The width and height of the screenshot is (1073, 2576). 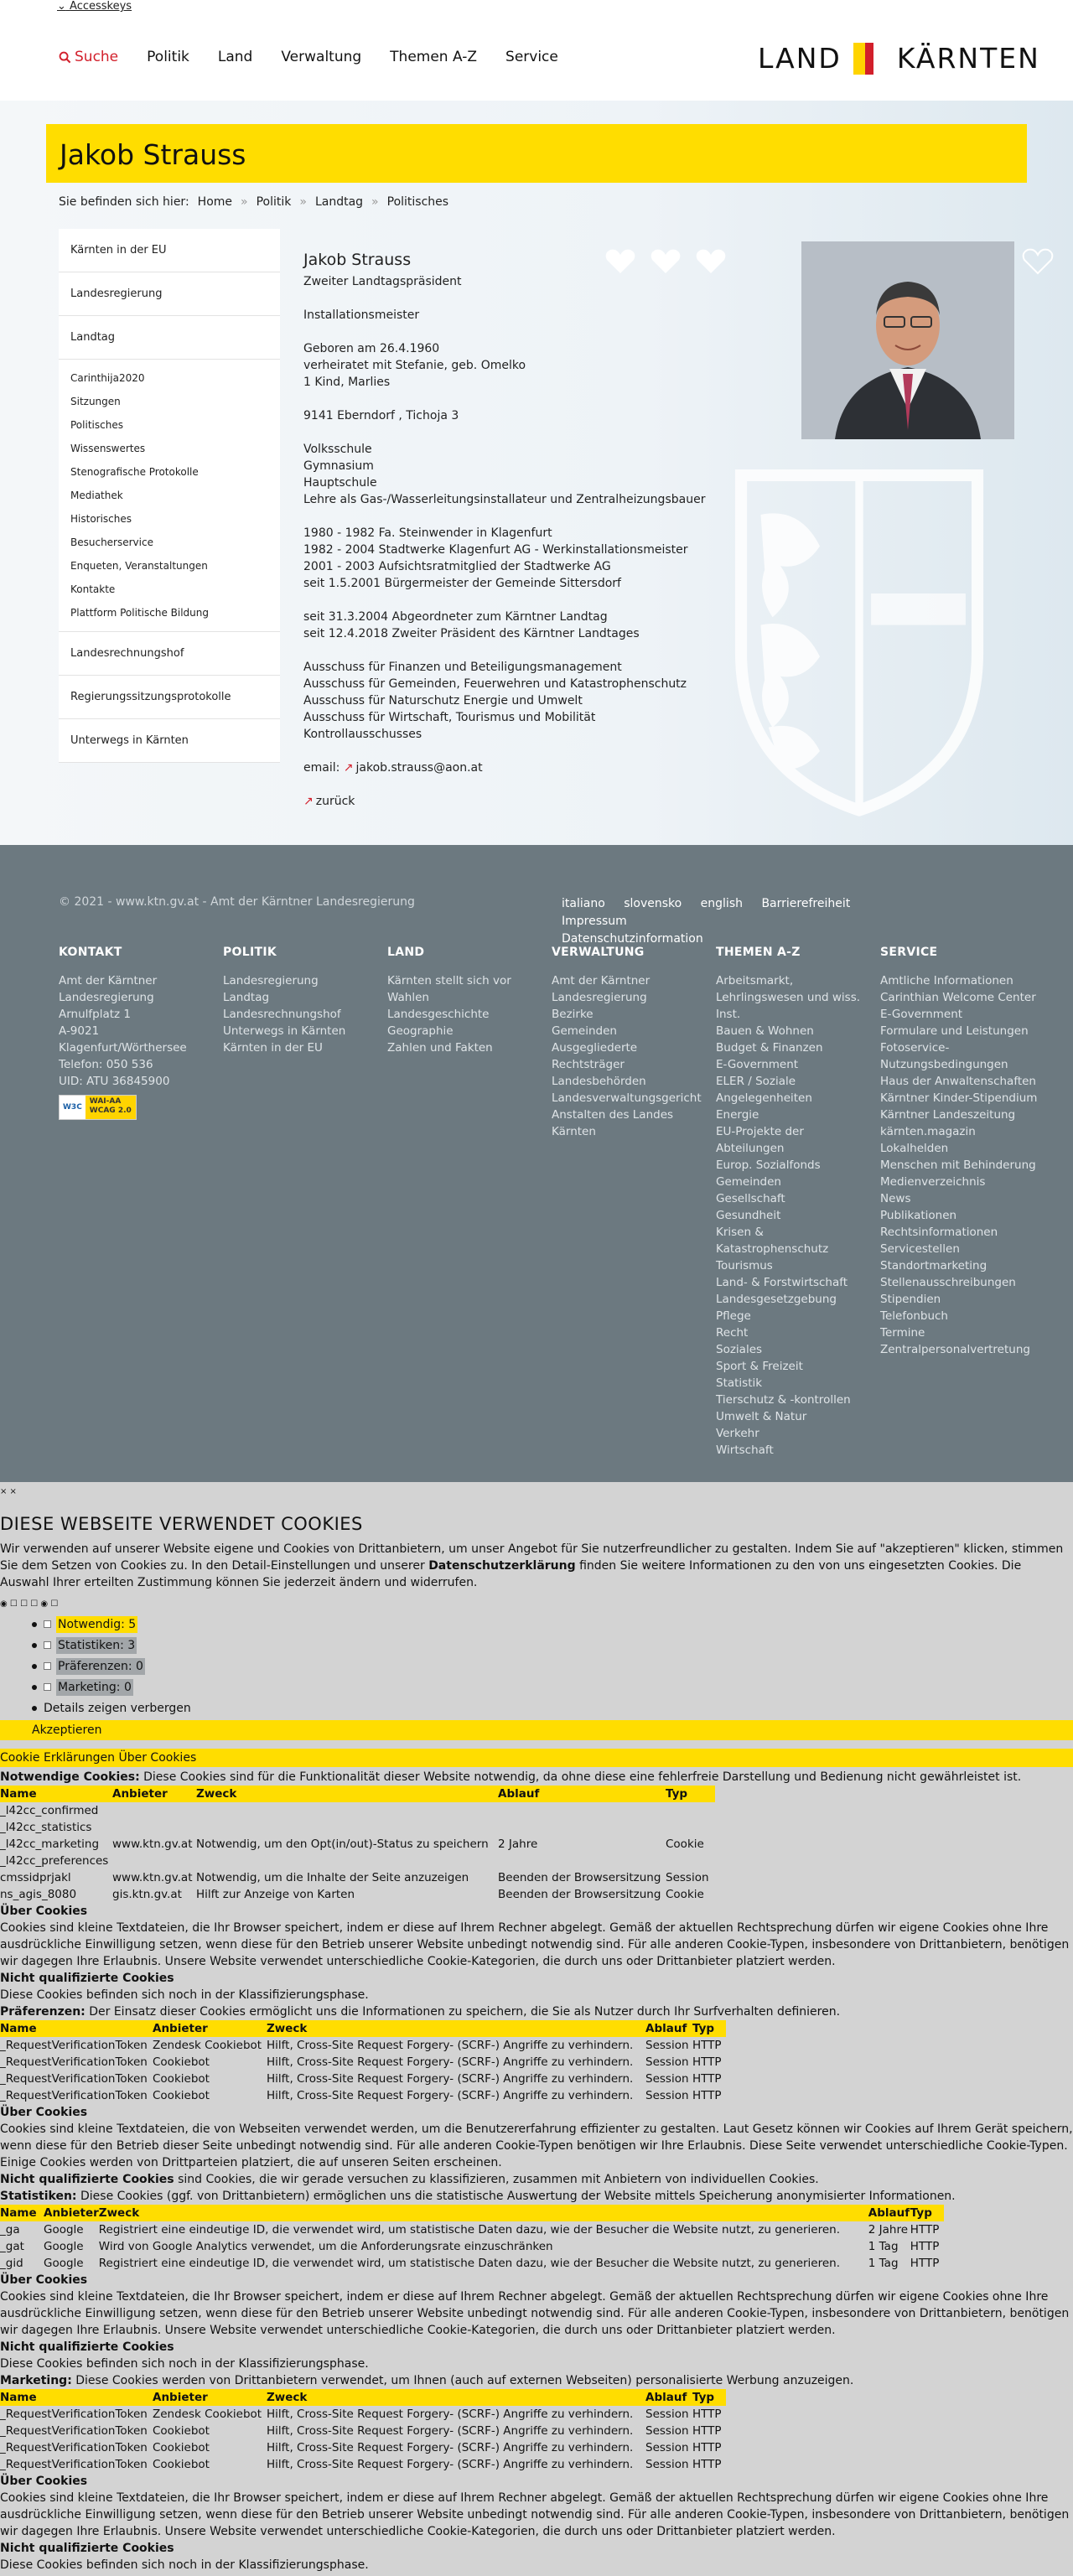 I want to click on footer-link: Anstalten des Landes Kärnten, so click(x=631, y=1123).